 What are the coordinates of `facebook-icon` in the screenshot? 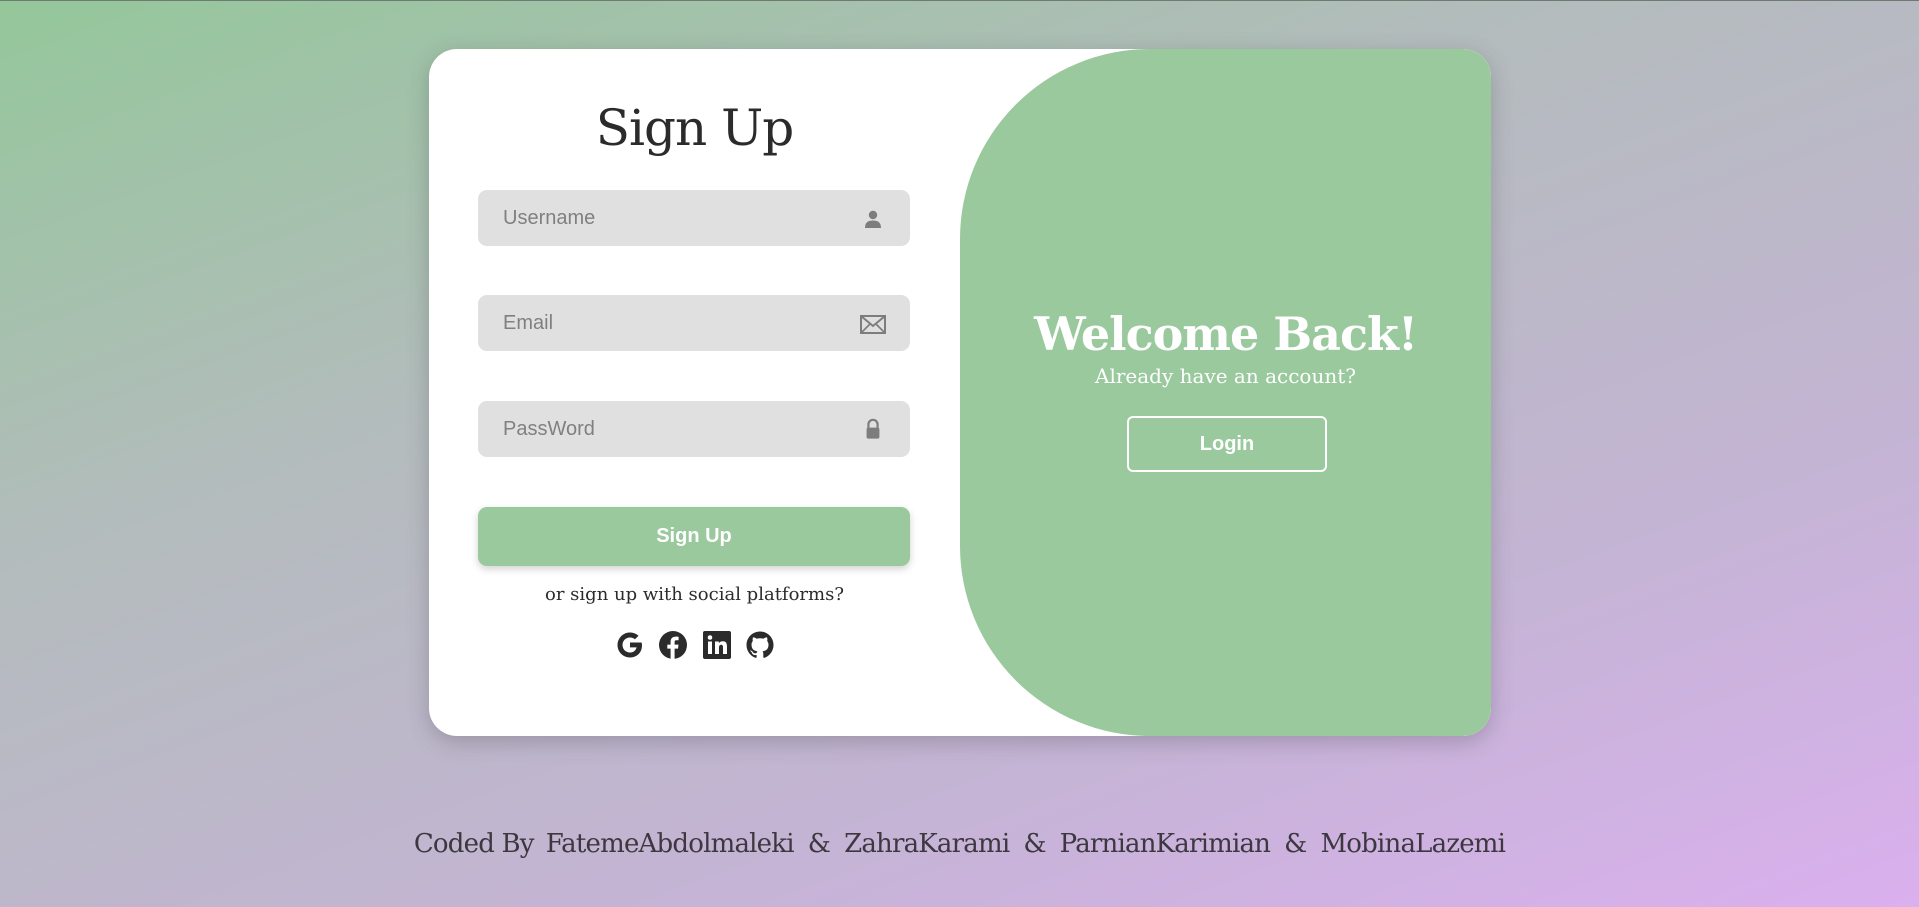 It's located at (673, 645).